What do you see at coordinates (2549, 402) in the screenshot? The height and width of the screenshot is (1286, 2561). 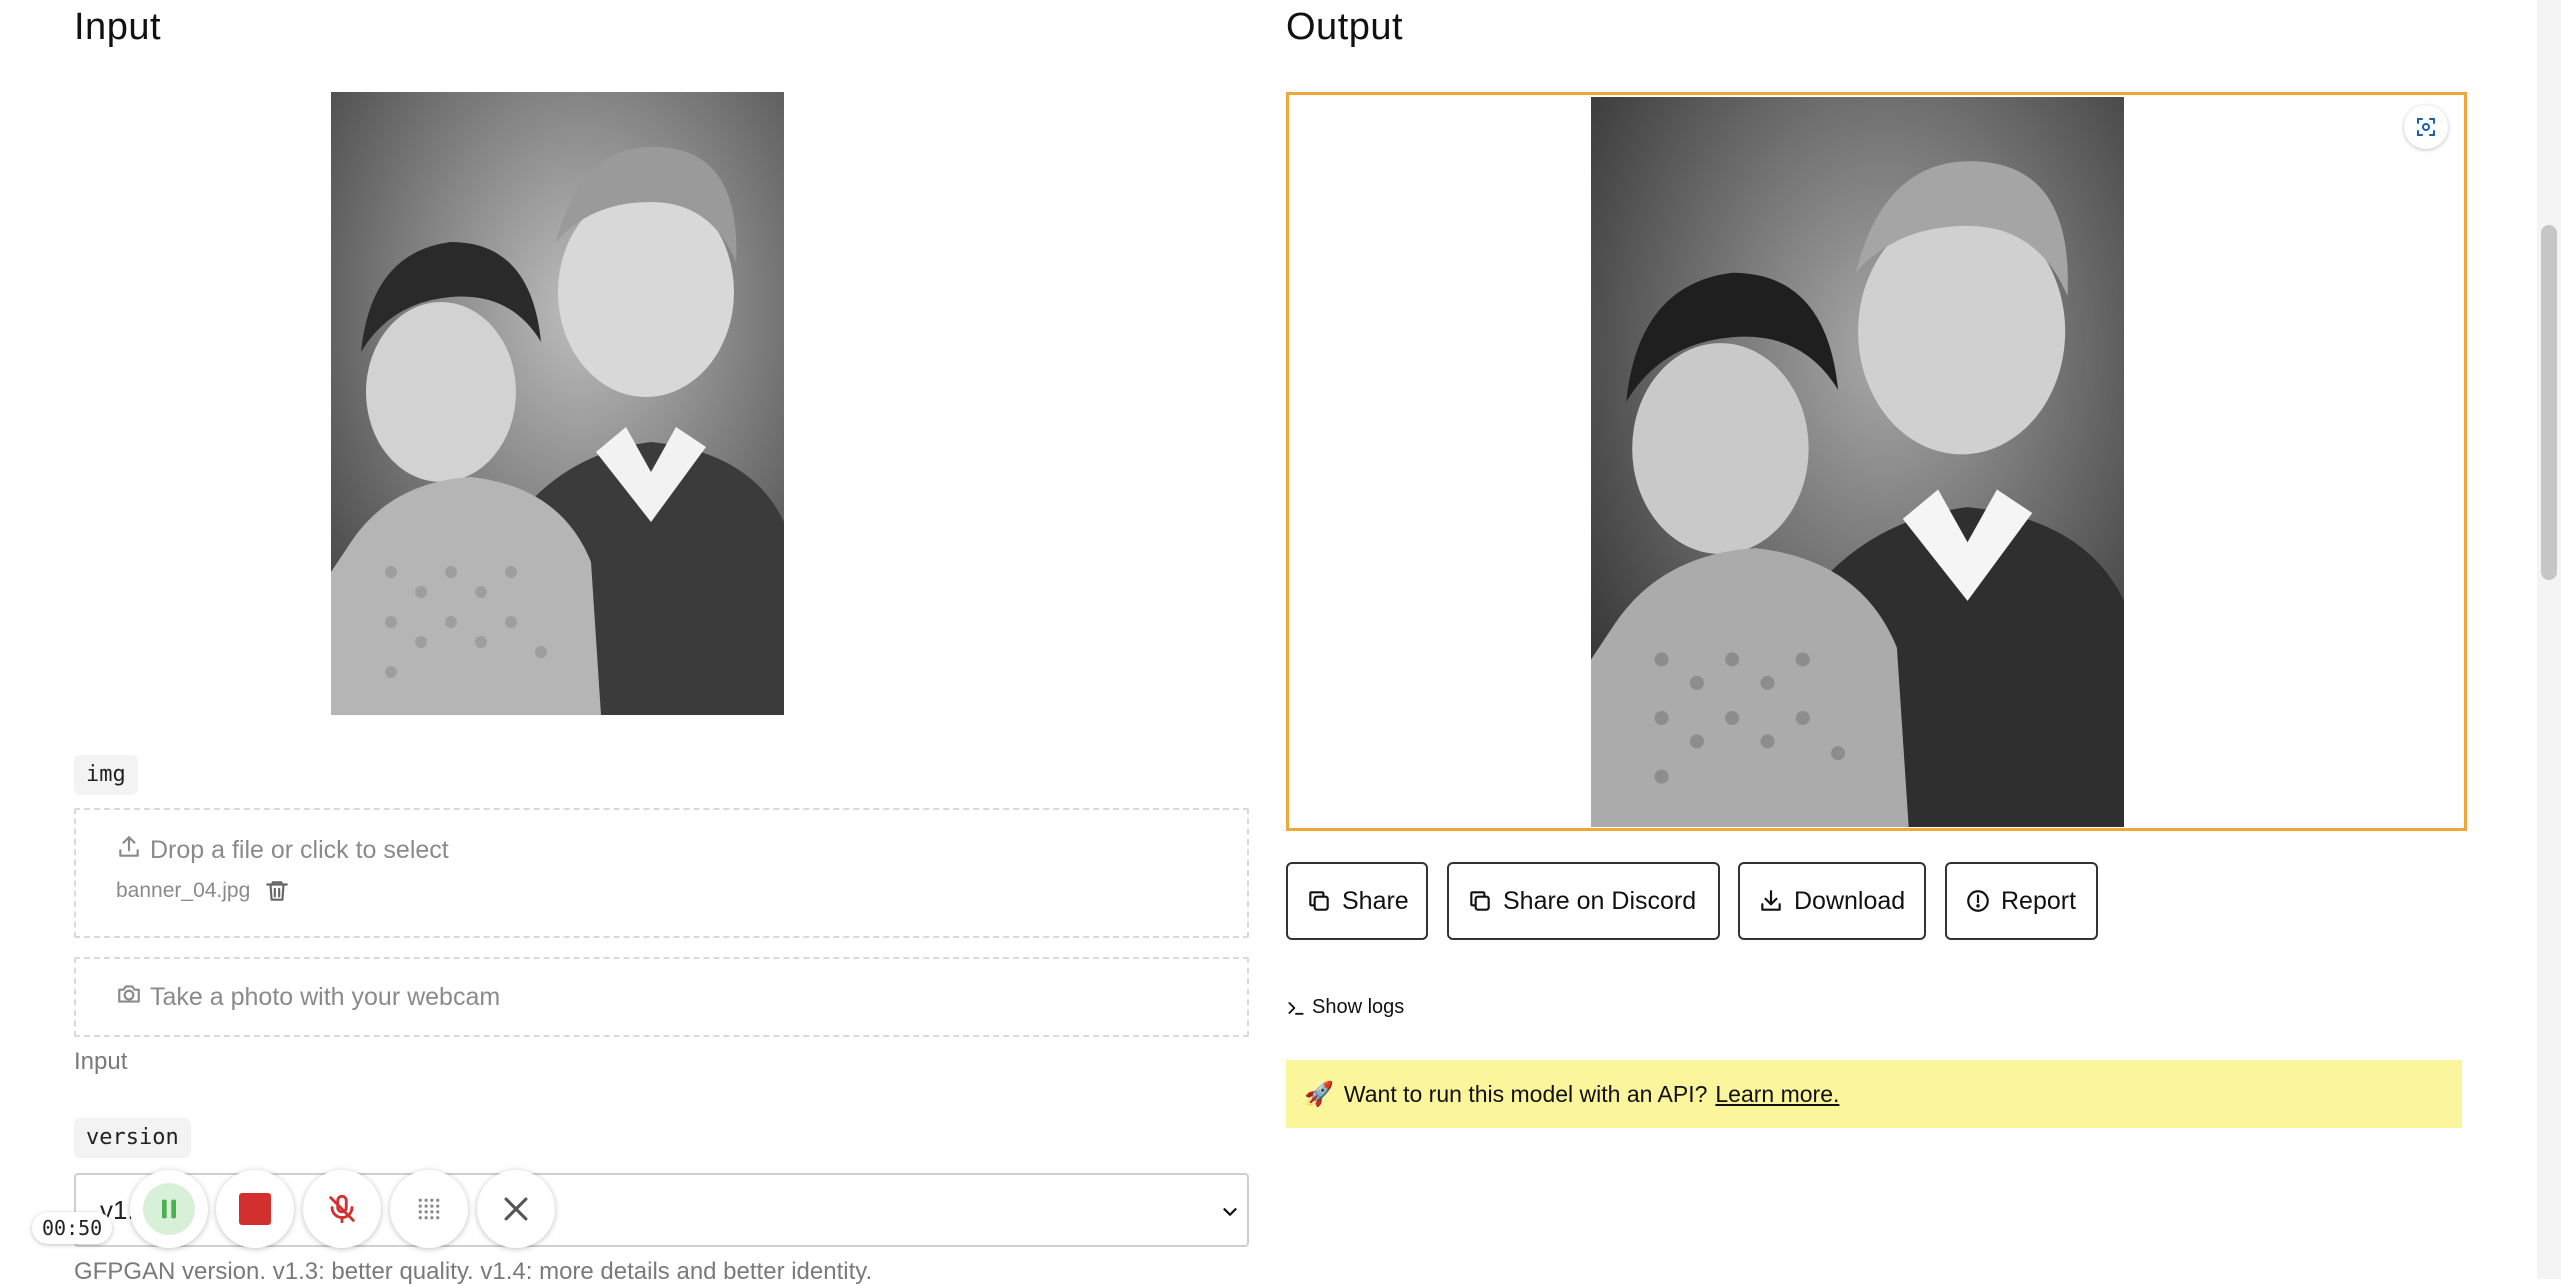 I see `scrollbar-thumb` at bounding box center [2549, 402].